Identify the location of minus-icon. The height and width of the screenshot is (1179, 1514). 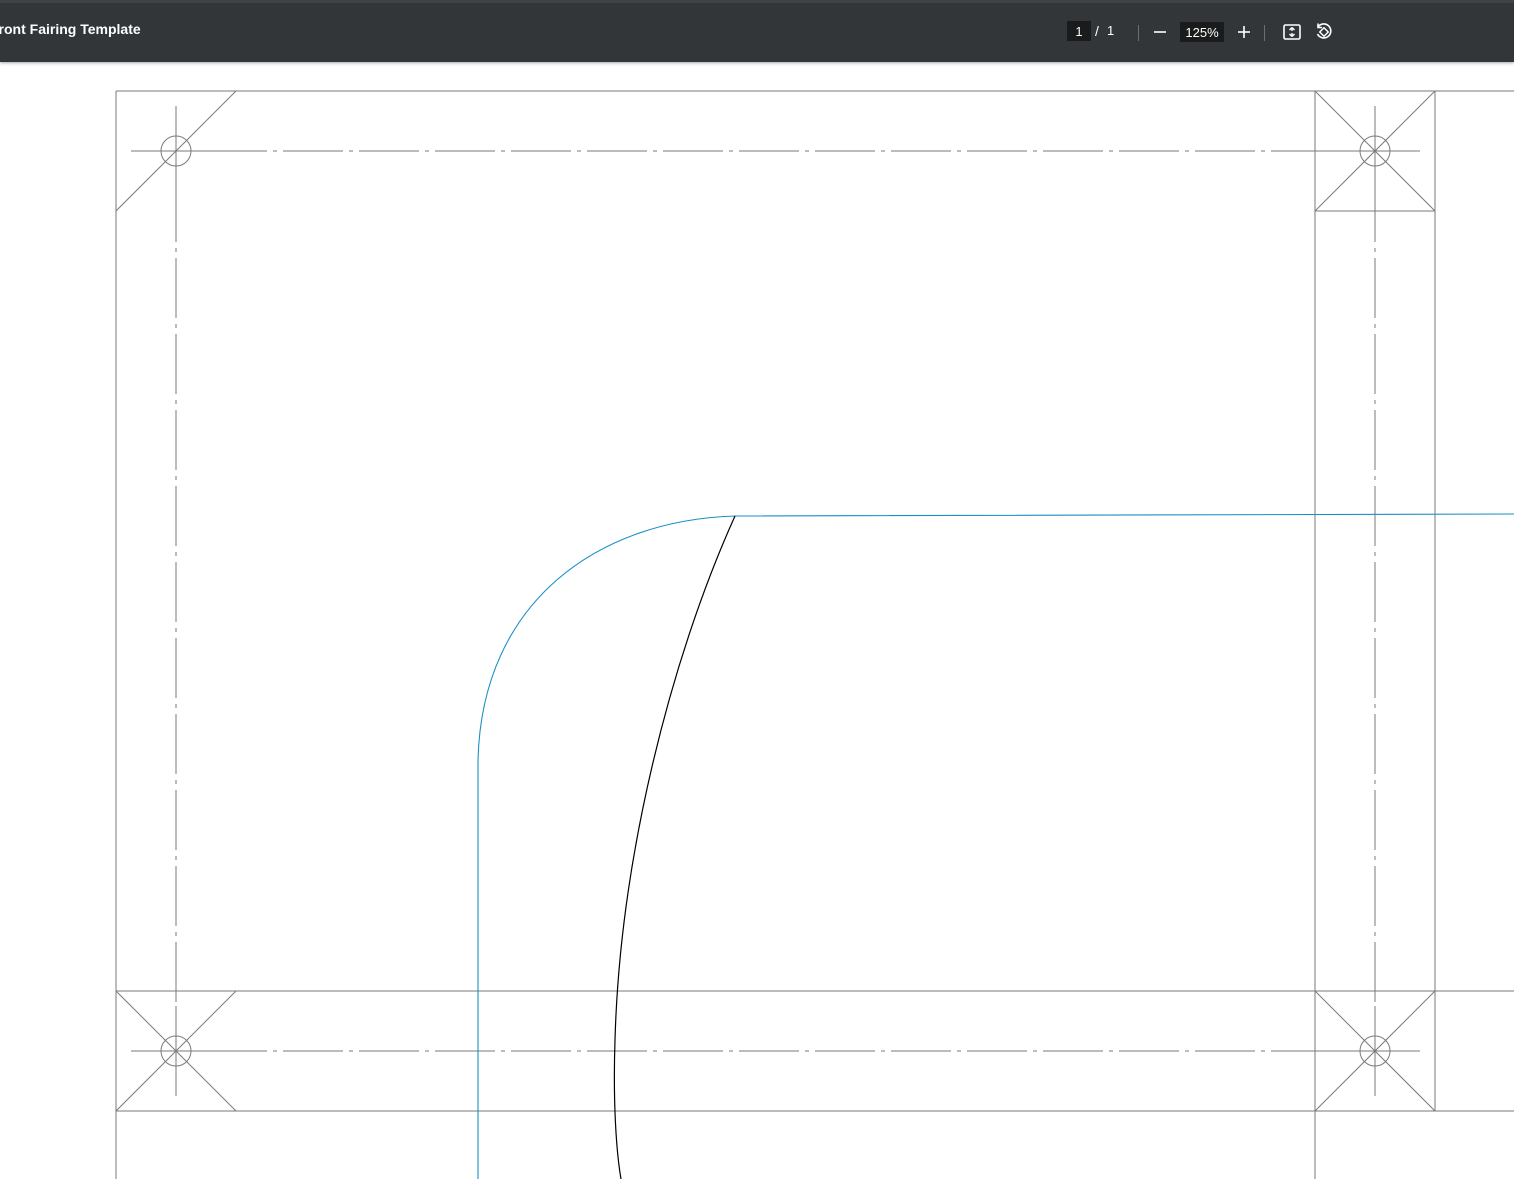
(1160, 32).